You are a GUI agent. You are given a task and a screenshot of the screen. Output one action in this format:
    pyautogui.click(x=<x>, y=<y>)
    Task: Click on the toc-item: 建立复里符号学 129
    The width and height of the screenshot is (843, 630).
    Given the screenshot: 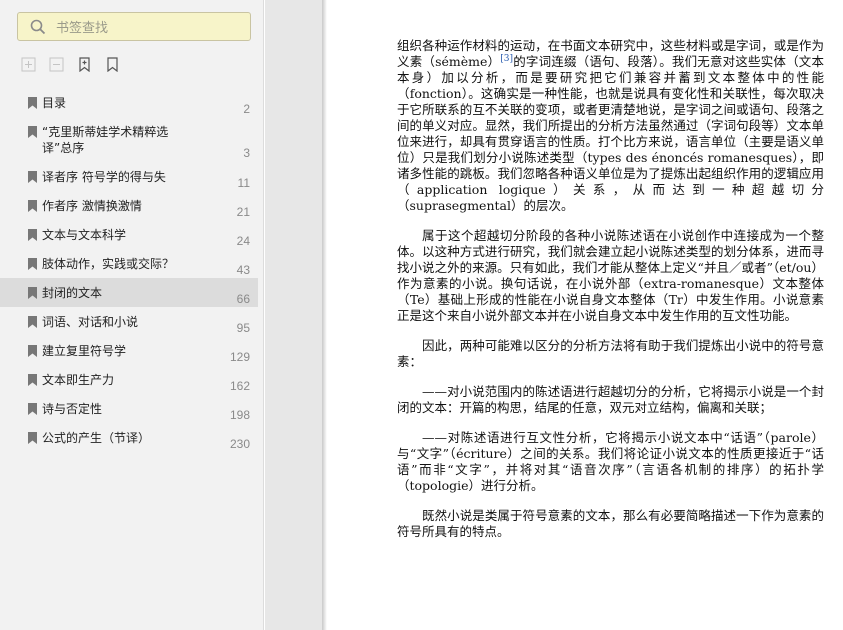 What is the action you would take?
    pyautogui.click(x=129, y=350)
    